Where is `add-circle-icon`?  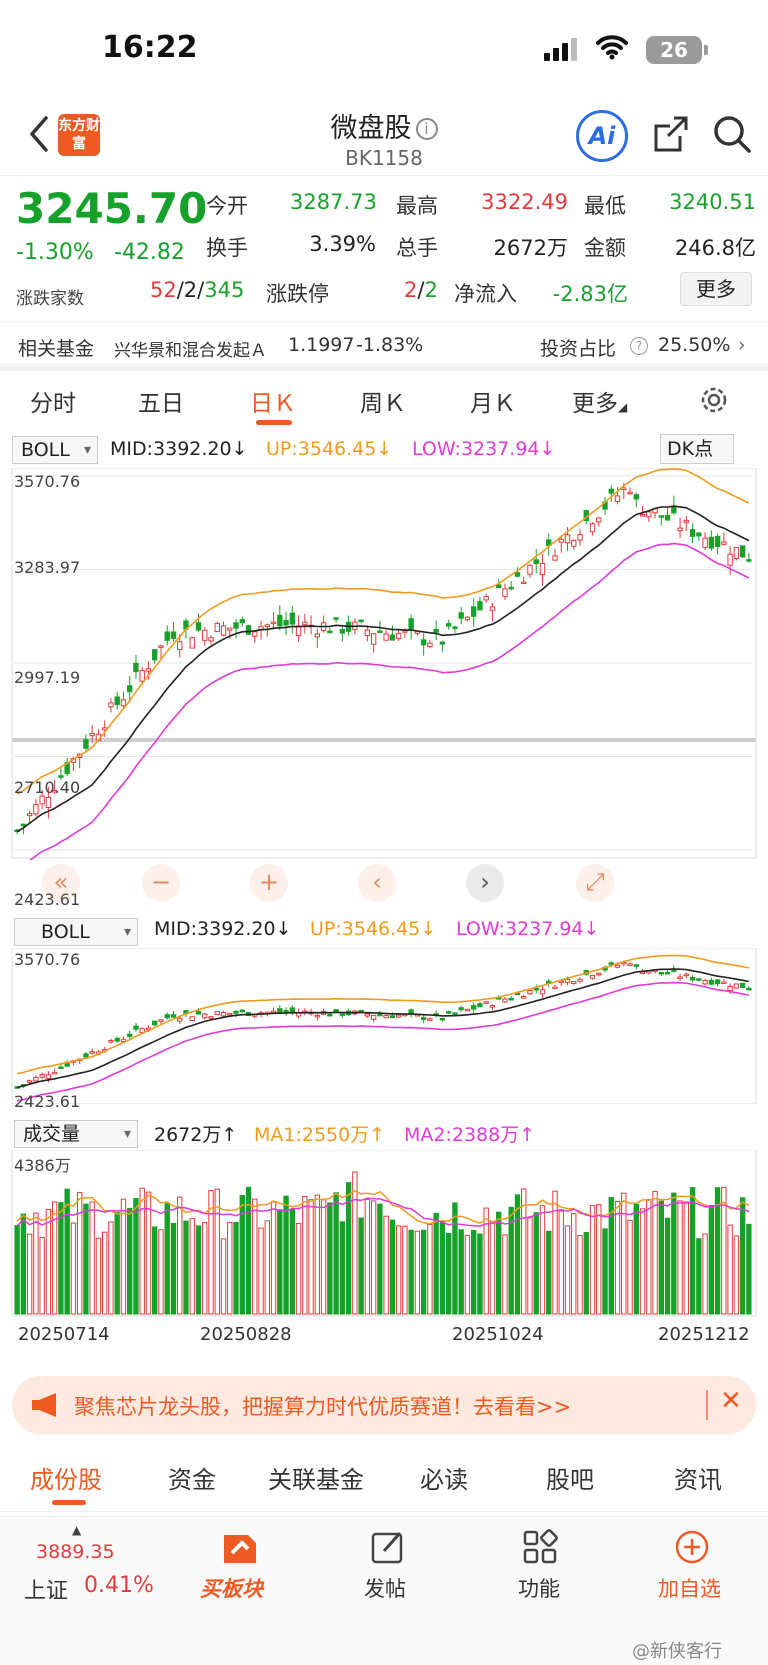
add-circle-icon is located at coordinates (692, 1547).